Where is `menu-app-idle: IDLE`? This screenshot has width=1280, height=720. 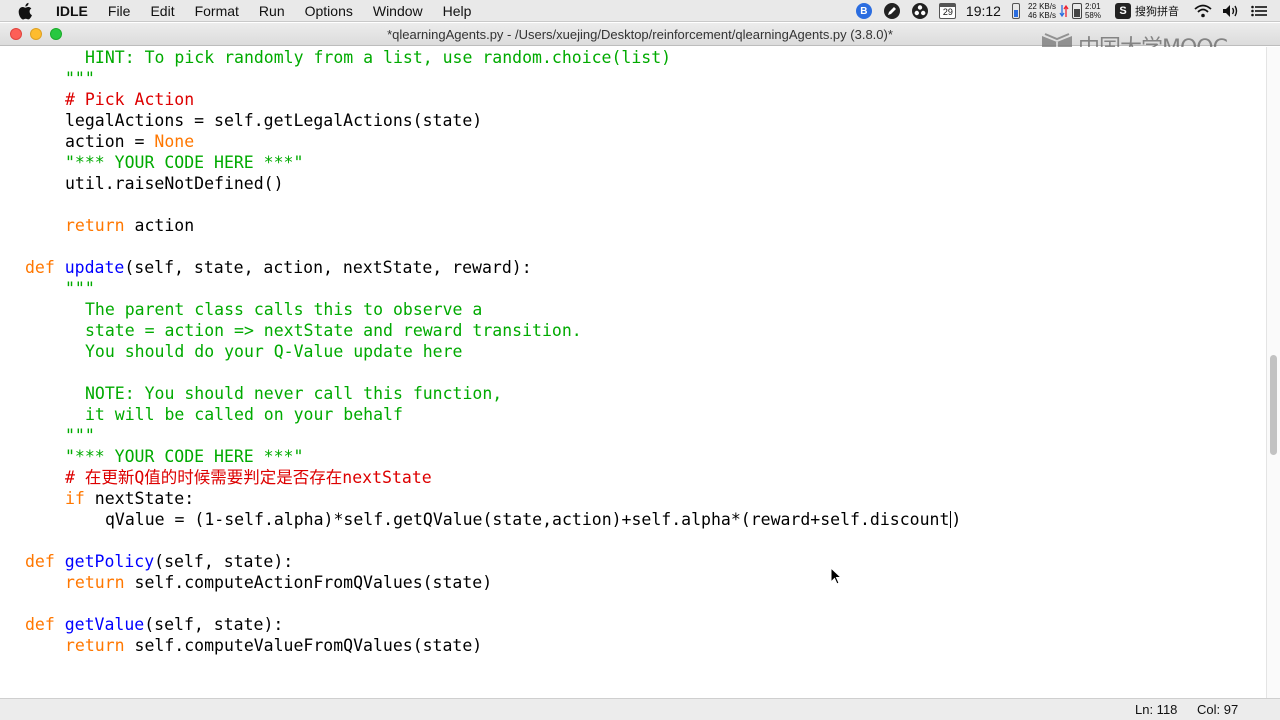 menu-app-idle: IDLE is located at coordinates (75, 11).